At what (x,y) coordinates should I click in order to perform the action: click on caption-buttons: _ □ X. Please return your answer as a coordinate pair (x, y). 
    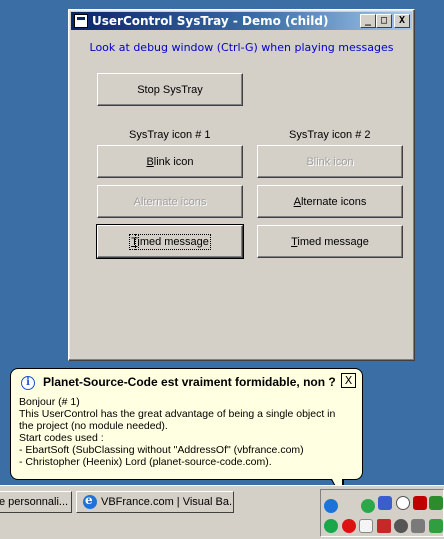
    Looking at the image, I should click on (385, 21).